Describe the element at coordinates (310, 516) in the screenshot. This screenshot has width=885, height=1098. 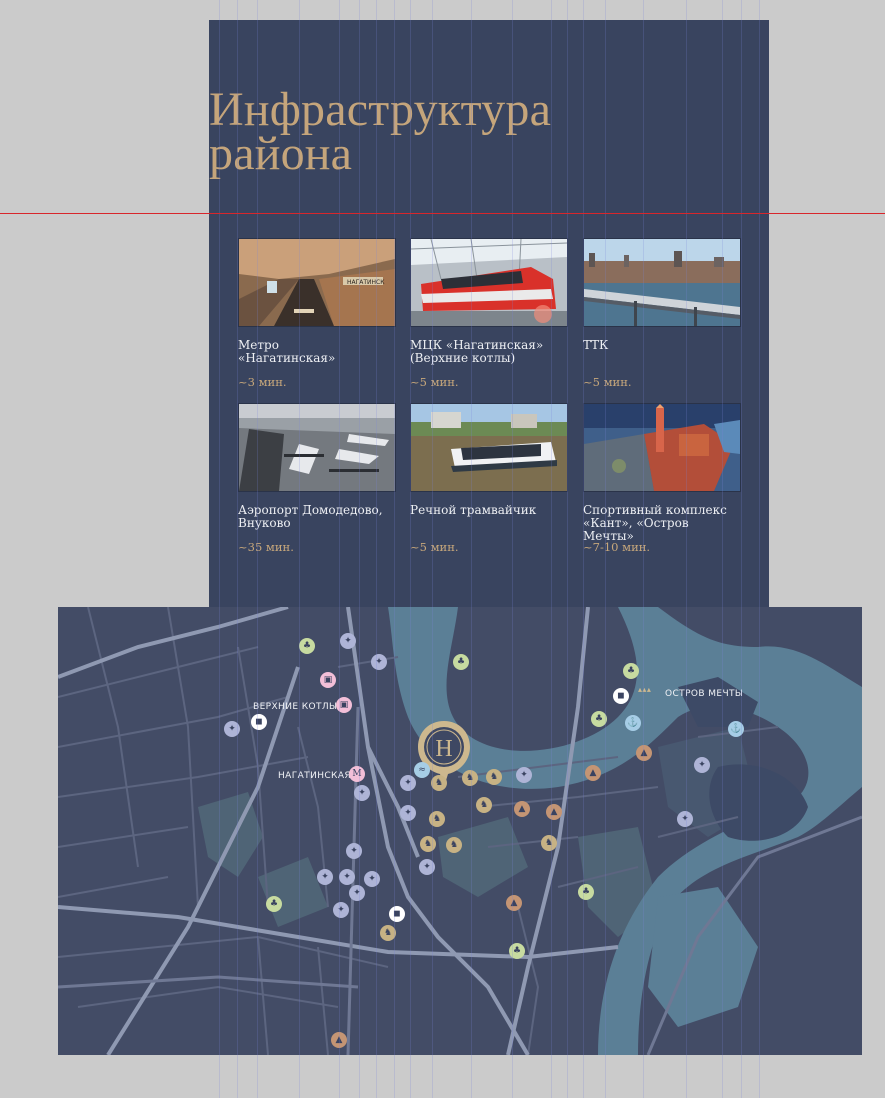
I see `card-label: Аэропорт Домодедово, Внуково` at that location.